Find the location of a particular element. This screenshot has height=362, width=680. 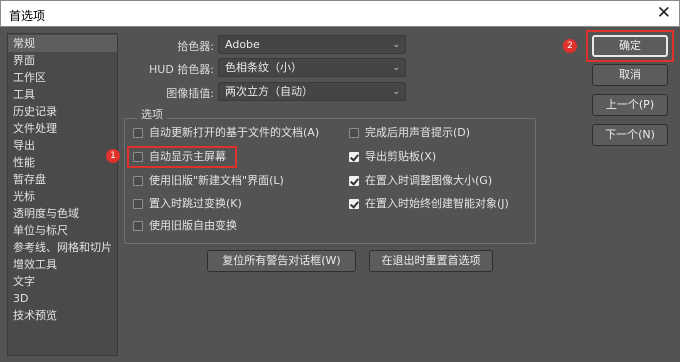

hud-picker-value: 色相条纹（小） is located at coordinates (263, 67).